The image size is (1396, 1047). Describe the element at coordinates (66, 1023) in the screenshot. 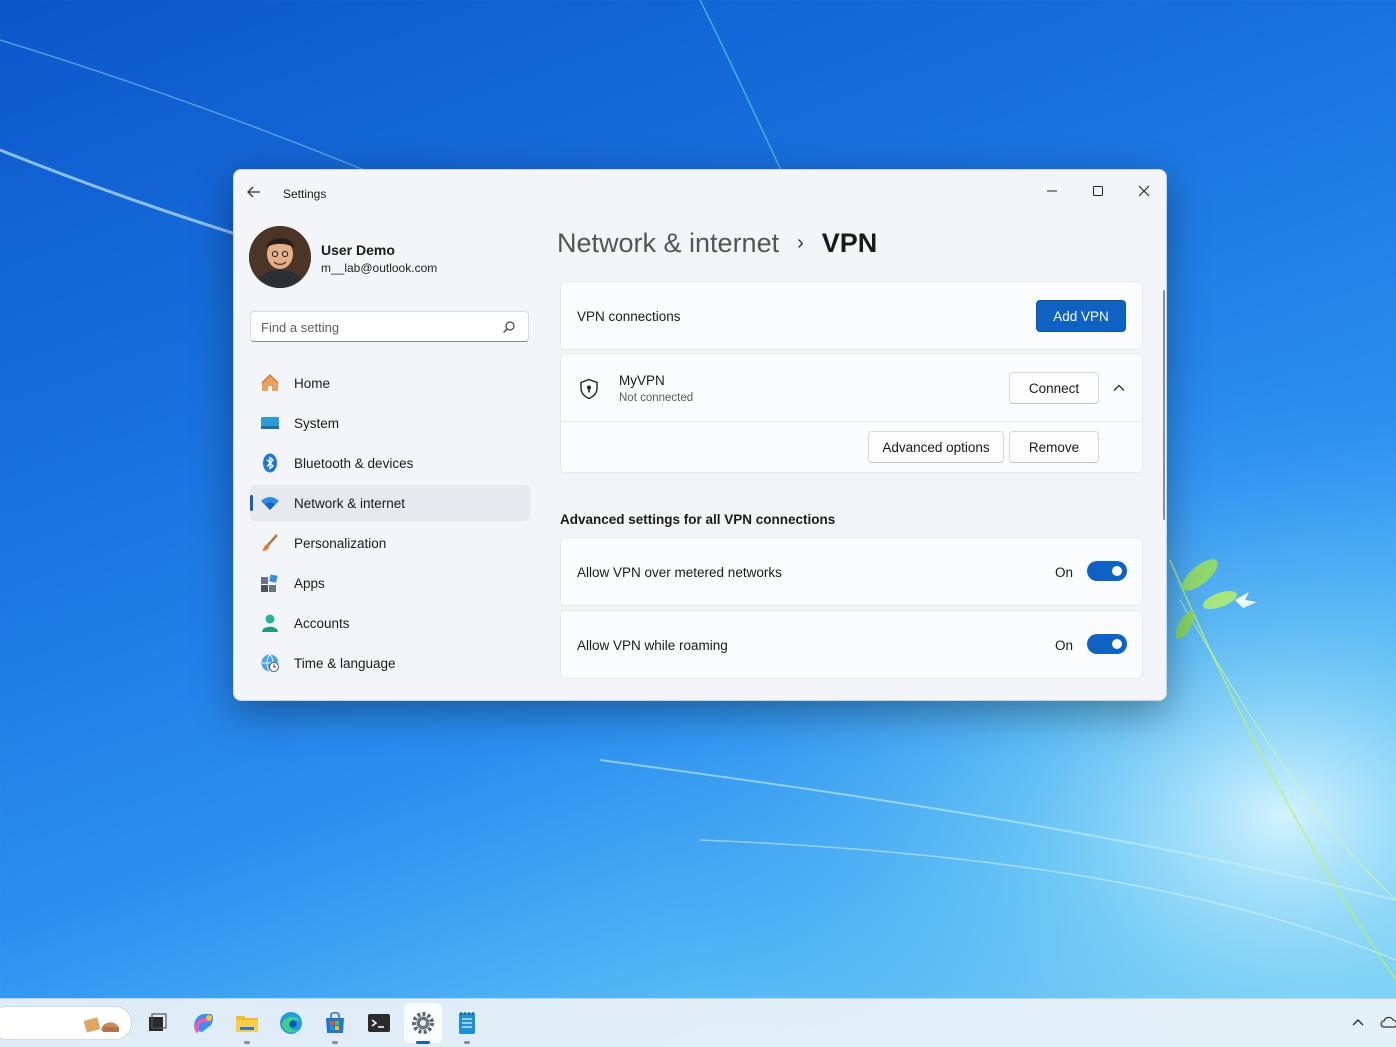

I see `taskbar-search-box` at that location.